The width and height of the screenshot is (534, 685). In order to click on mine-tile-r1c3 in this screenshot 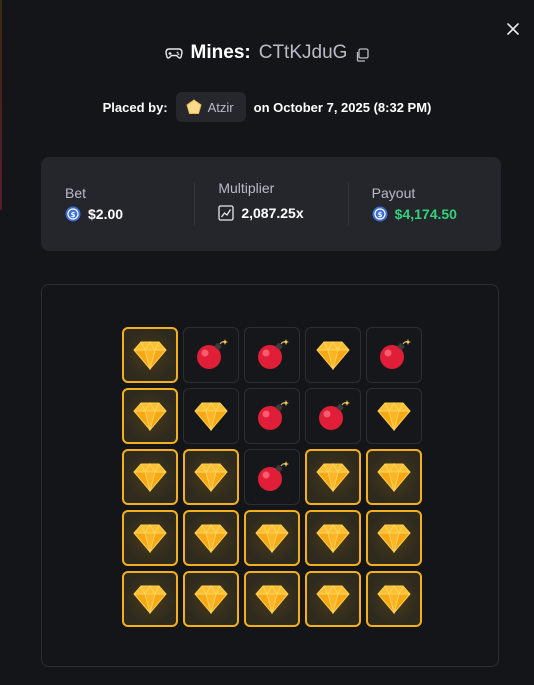, I will do `click(272, 355)`.